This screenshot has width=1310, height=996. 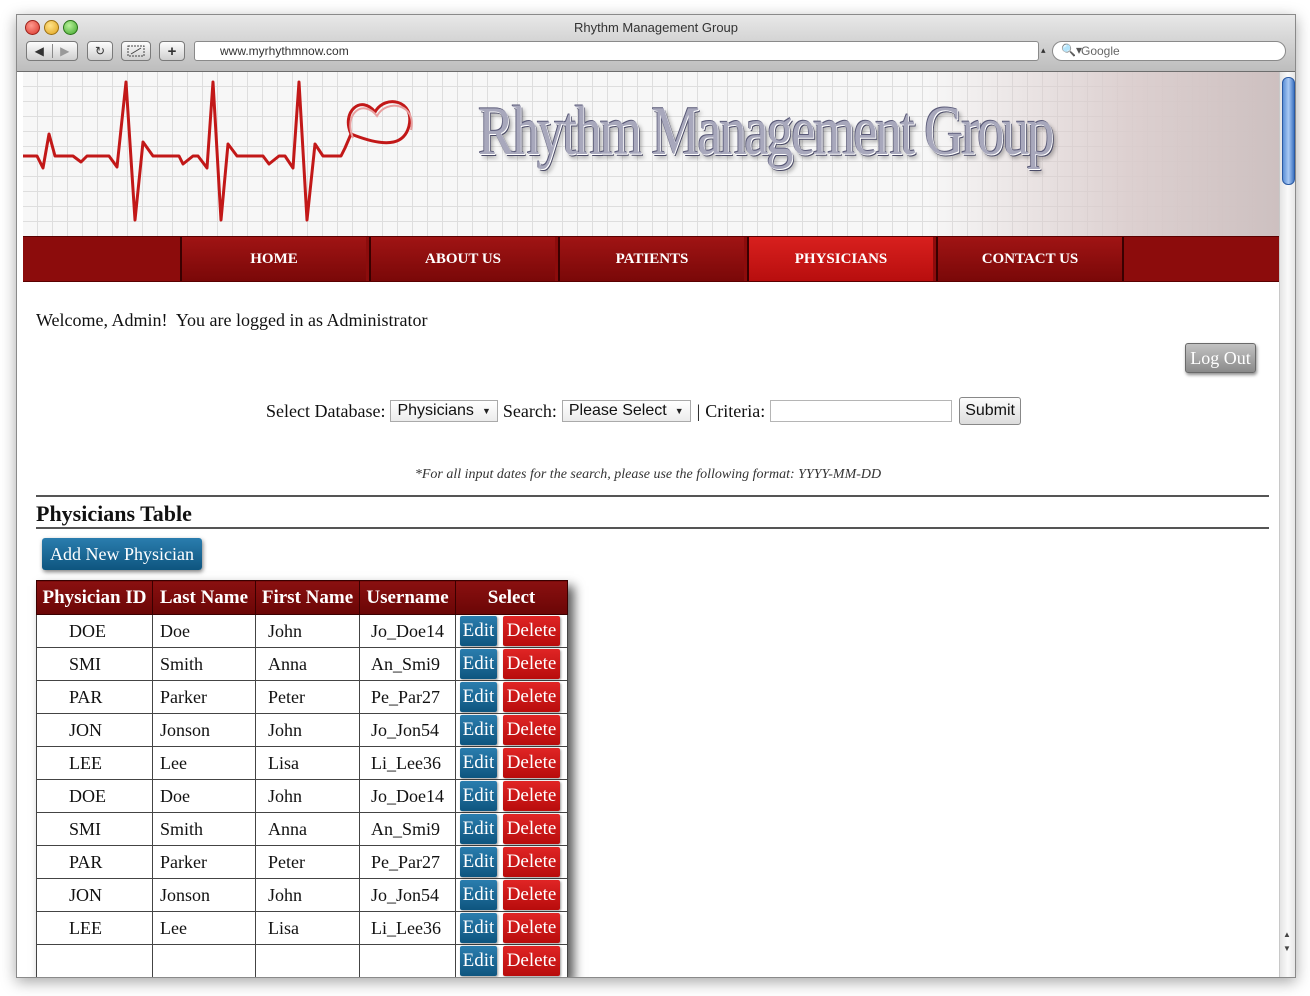 I want to click on database-select: Physicians ▼, so click(x=444, y=411).